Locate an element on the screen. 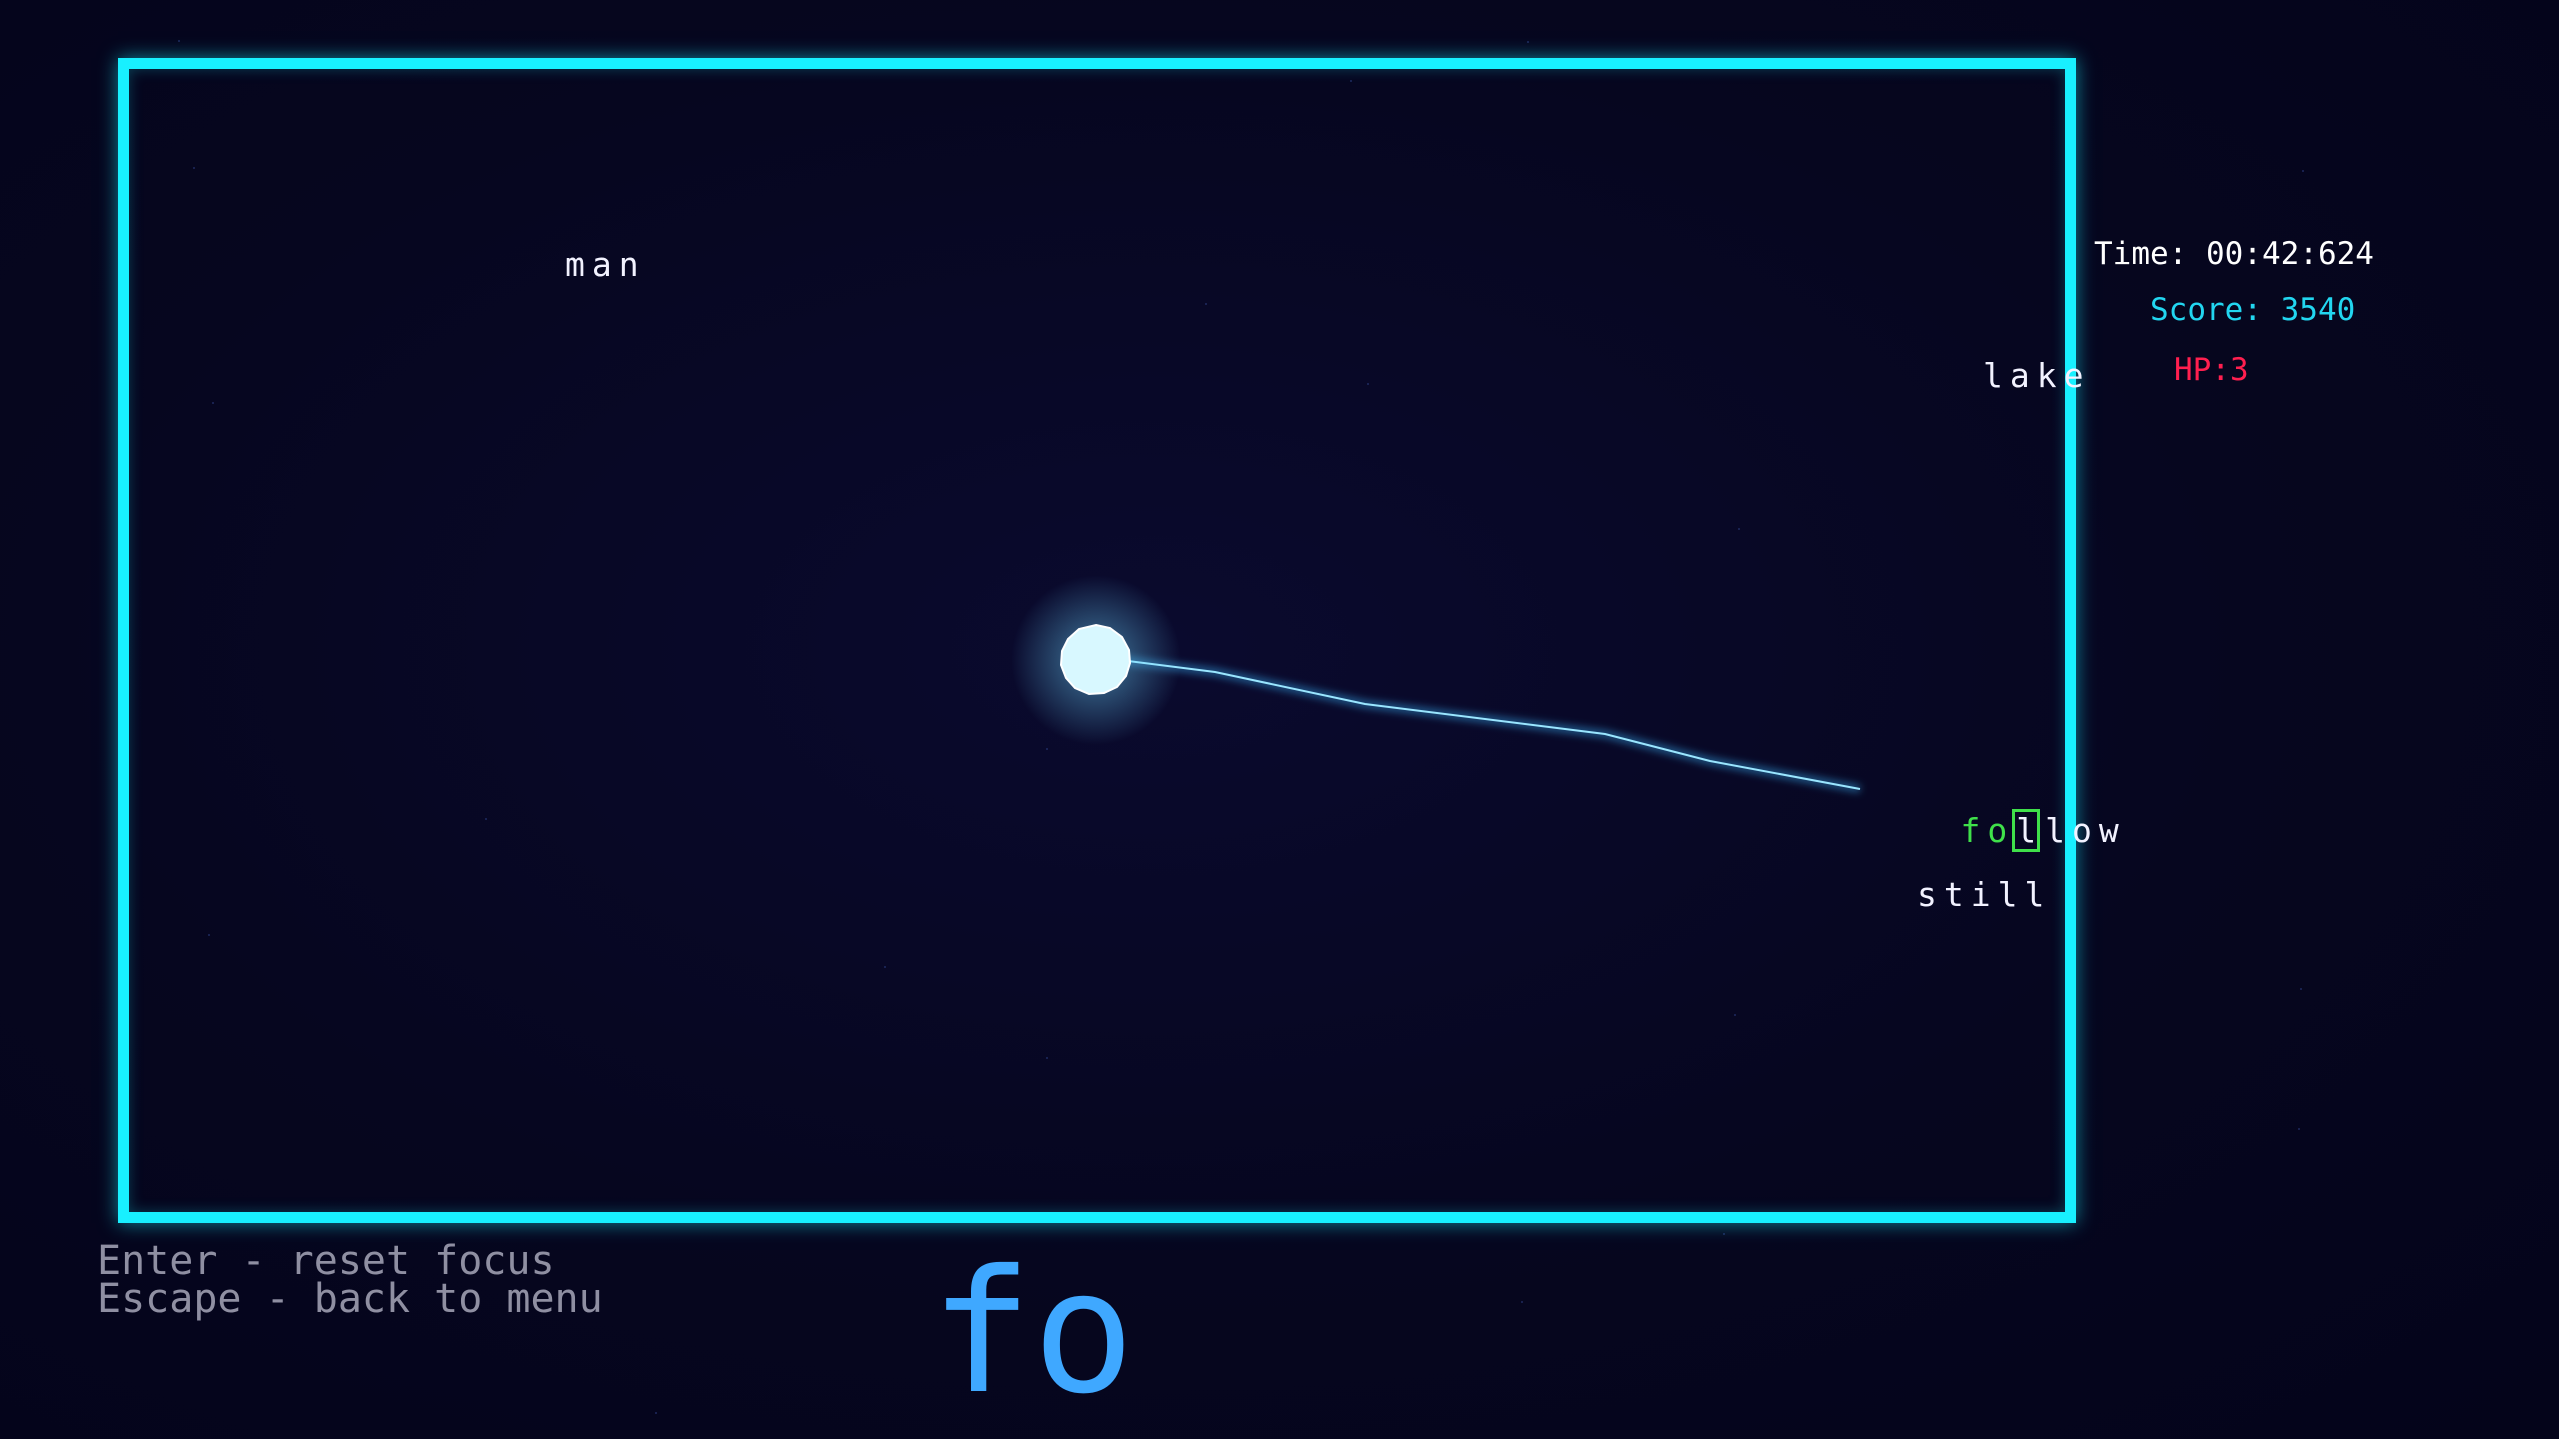 This screenshot has height=1439, width=2559. controls-help: Enter - reset focus Escape - back to menu is located at coordinates (350, 1280).